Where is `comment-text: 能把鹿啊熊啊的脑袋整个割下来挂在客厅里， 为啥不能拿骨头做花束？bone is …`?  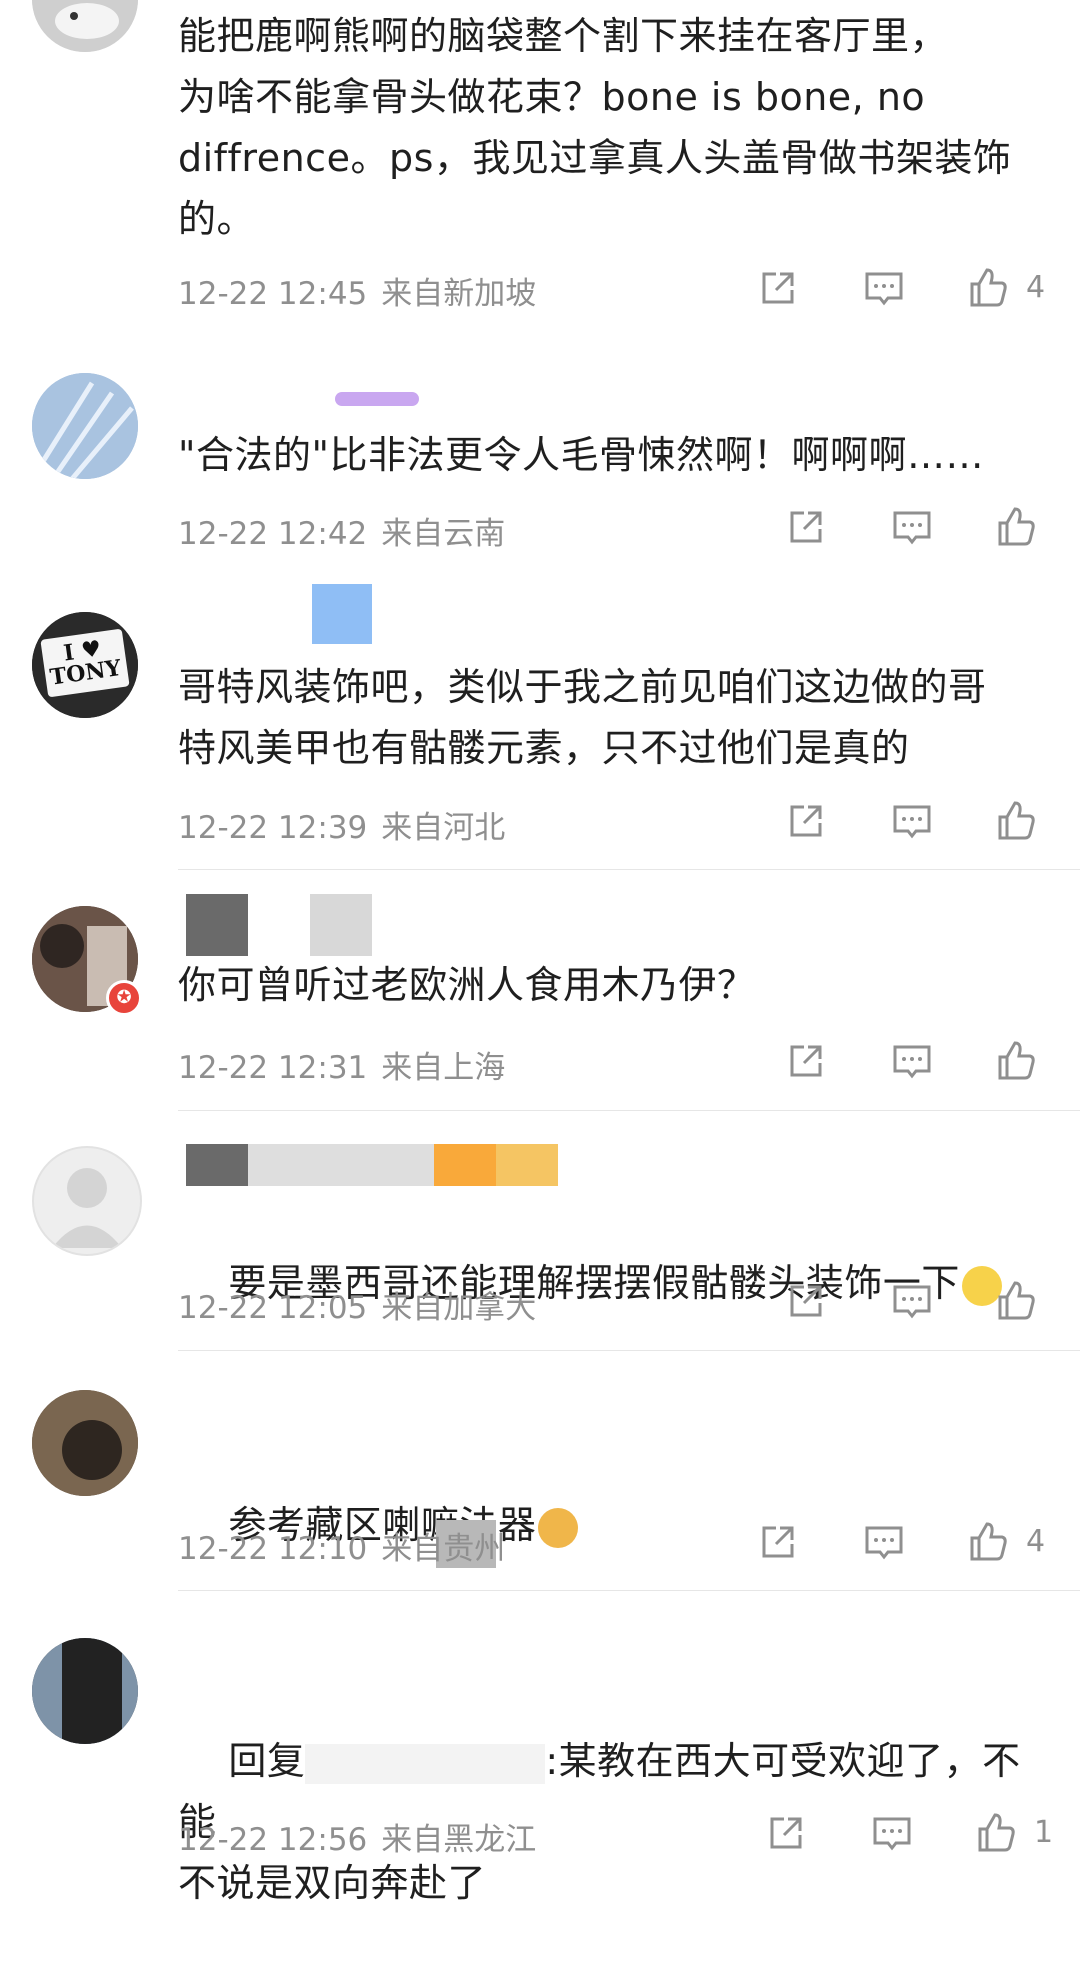 comment-text: 能把鹿啊熊啊的脑袋整个割下来挂在客厅里， 为啥不能拿骨头做花束？bone is … is located at coordinates (595, 127).